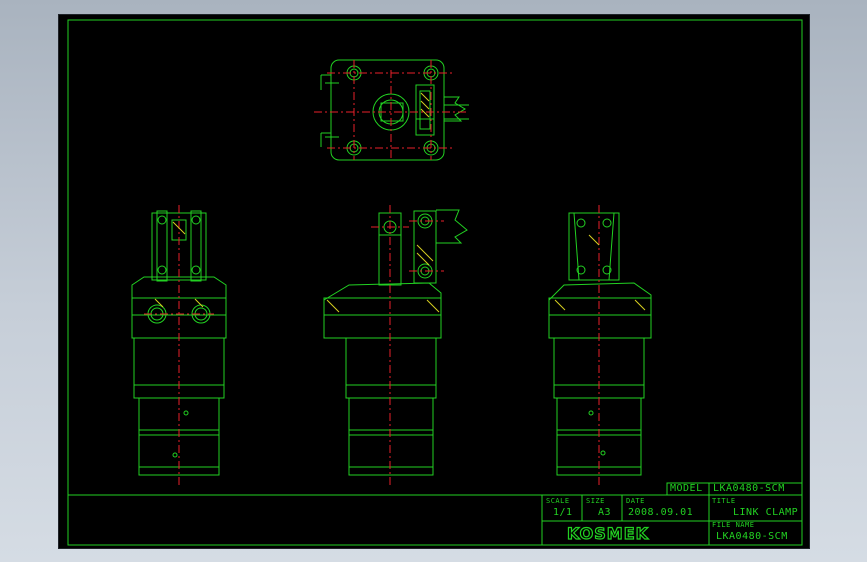 The image size is (867, 562). What do you see at coordinates (600, 292) in the screenshot?
I see `side-view-flange-right` at bounding box center [600, 292].